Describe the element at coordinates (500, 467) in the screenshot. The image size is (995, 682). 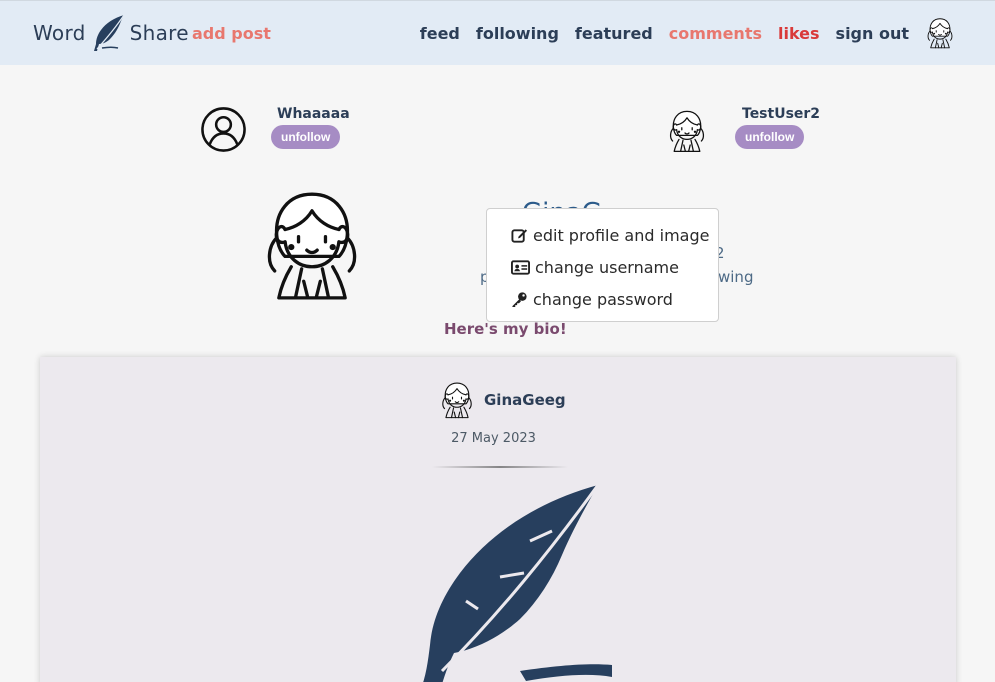
I see `divider` at that location.